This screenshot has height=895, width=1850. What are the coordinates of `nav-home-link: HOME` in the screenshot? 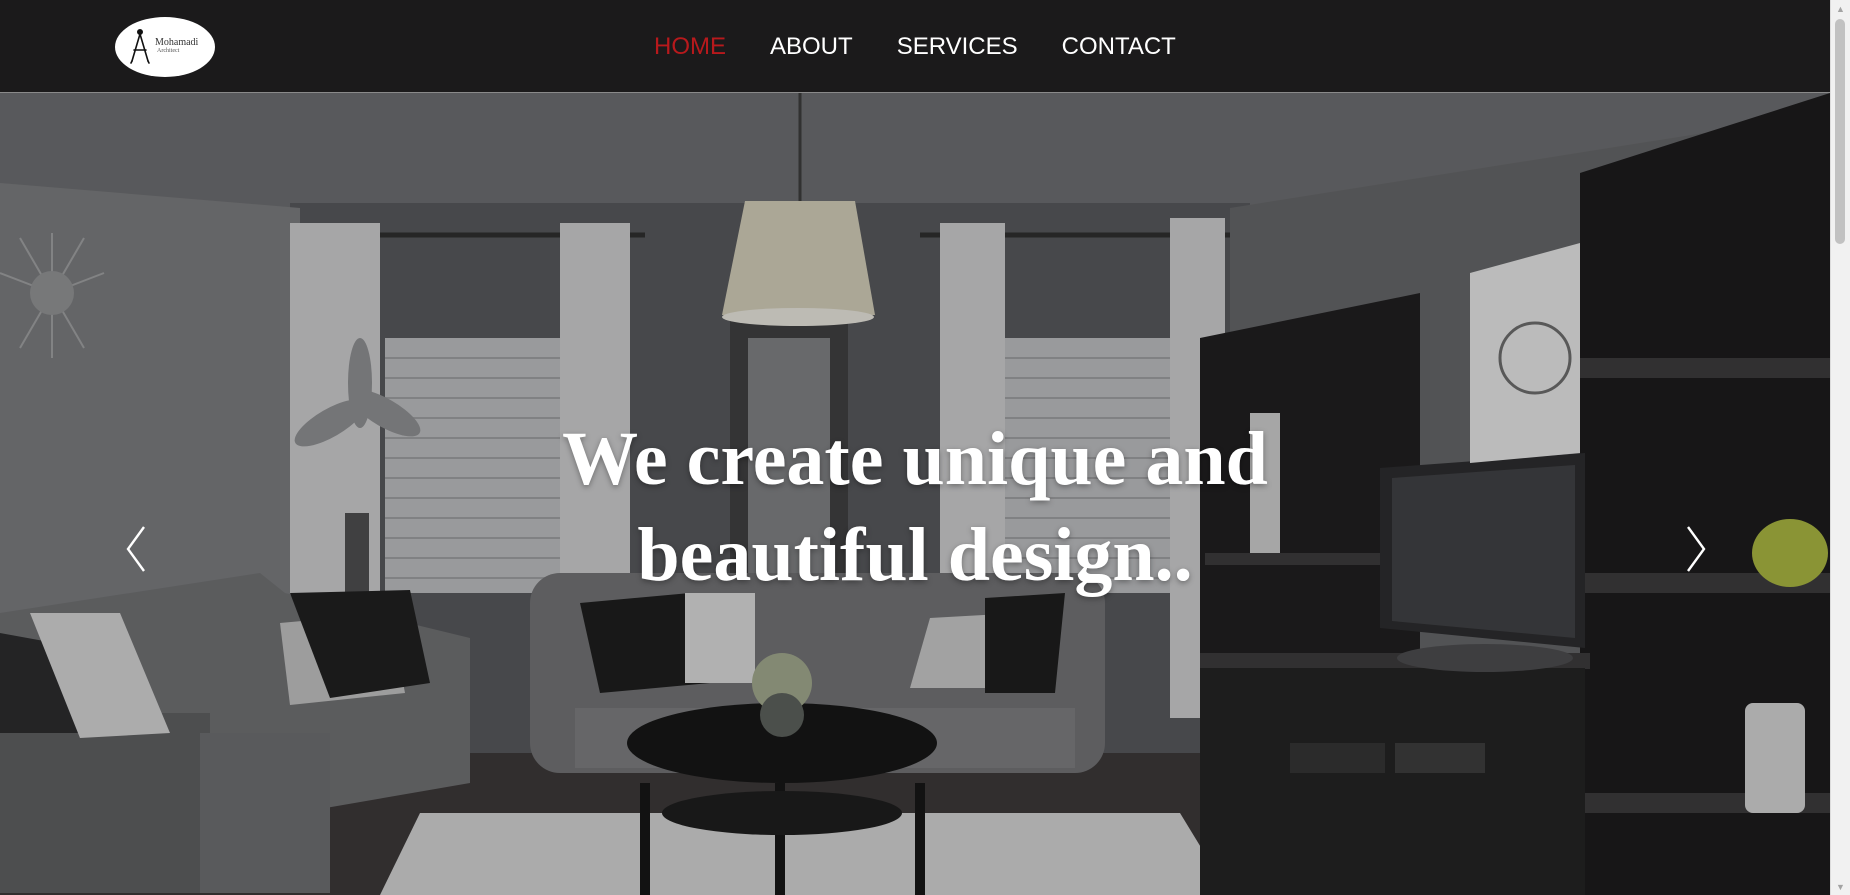 It's located at (690, 47).